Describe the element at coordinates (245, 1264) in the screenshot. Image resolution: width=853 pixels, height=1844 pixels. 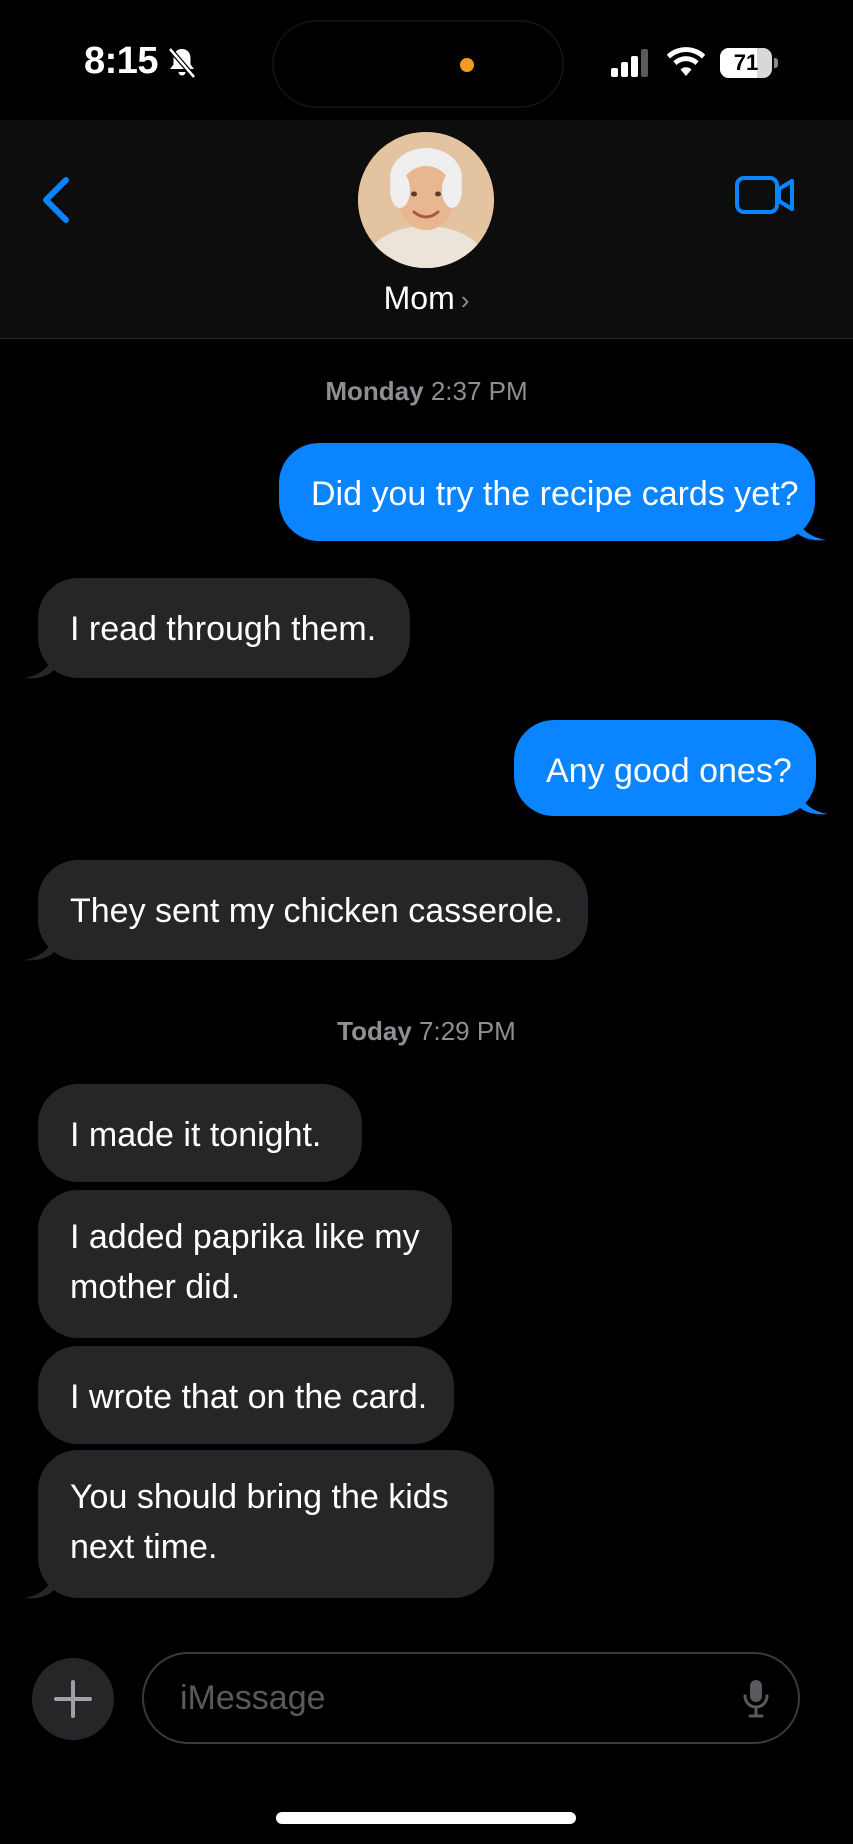
I see `message-bubble-received: I added paprika like my mother did.` at that location.